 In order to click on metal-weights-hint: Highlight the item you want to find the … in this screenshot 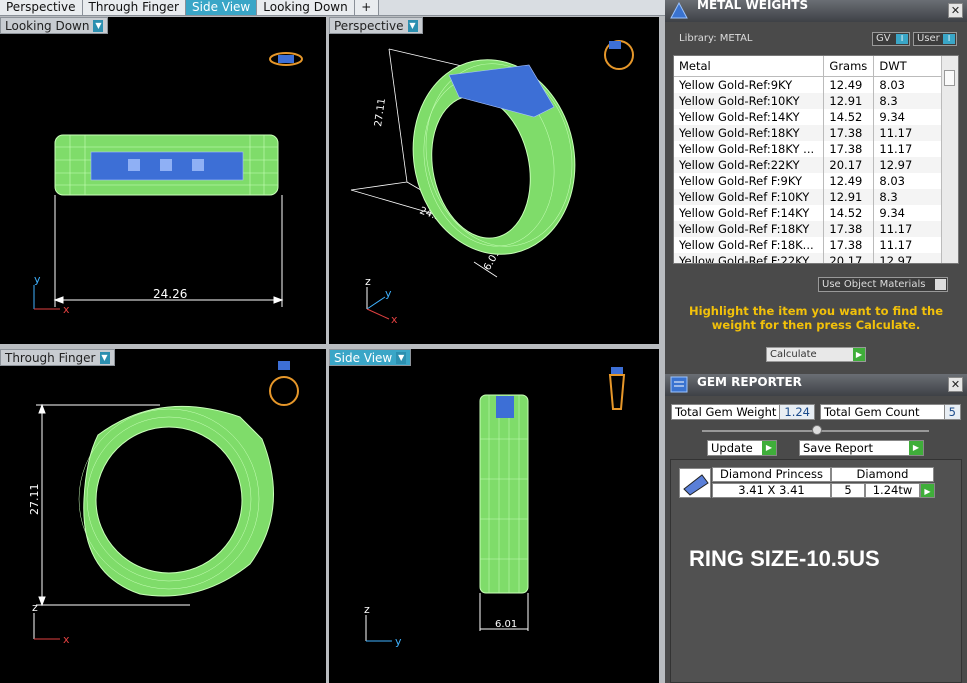, I will do `click(816, 318)`.